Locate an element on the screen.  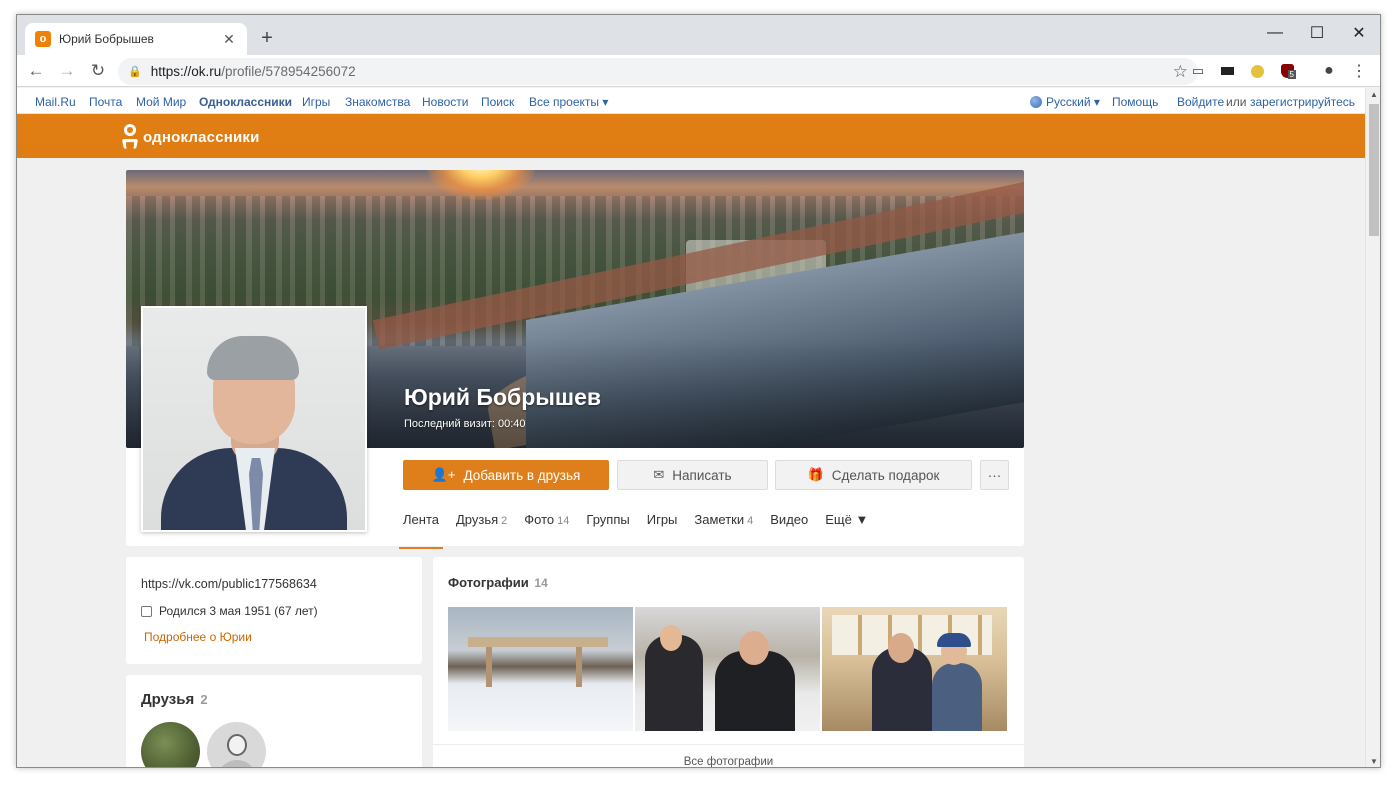
photos-card: Фотографии 14 Все фотографии is located at coordinates (728, 662).